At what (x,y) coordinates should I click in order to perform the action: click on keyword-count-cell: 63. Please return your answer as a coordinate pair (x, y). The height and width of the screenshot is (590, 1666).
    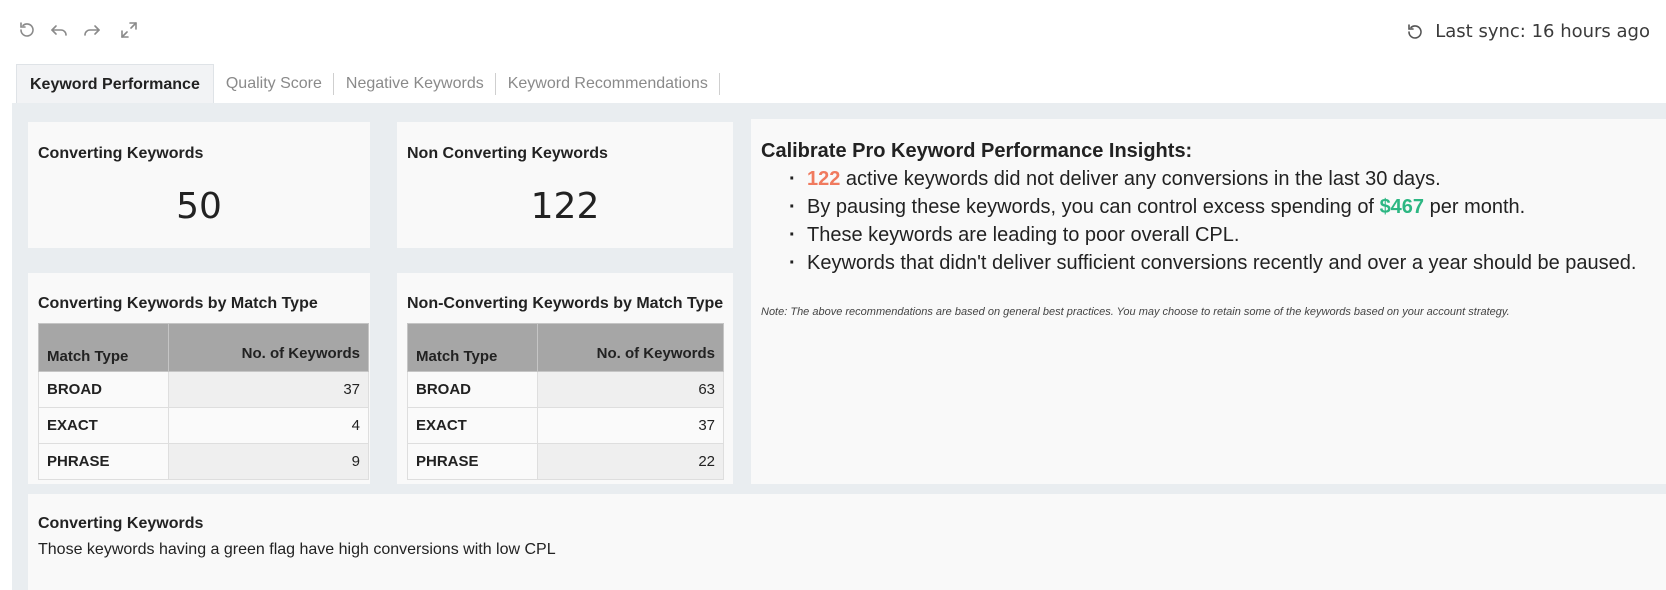
    Looking at the image, I should click on (630, 389).